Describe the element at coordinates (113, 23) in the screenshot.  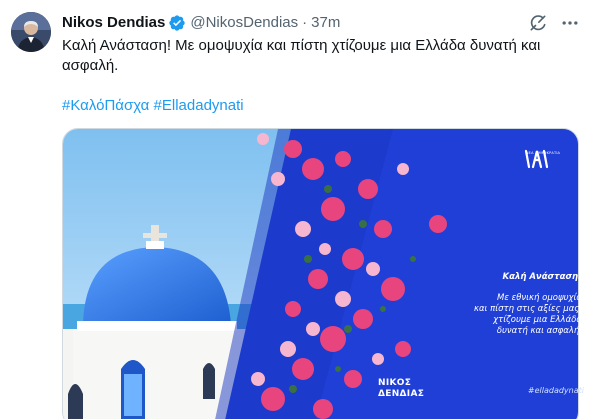
I see `author-name: Nikos Dendias` at that location.